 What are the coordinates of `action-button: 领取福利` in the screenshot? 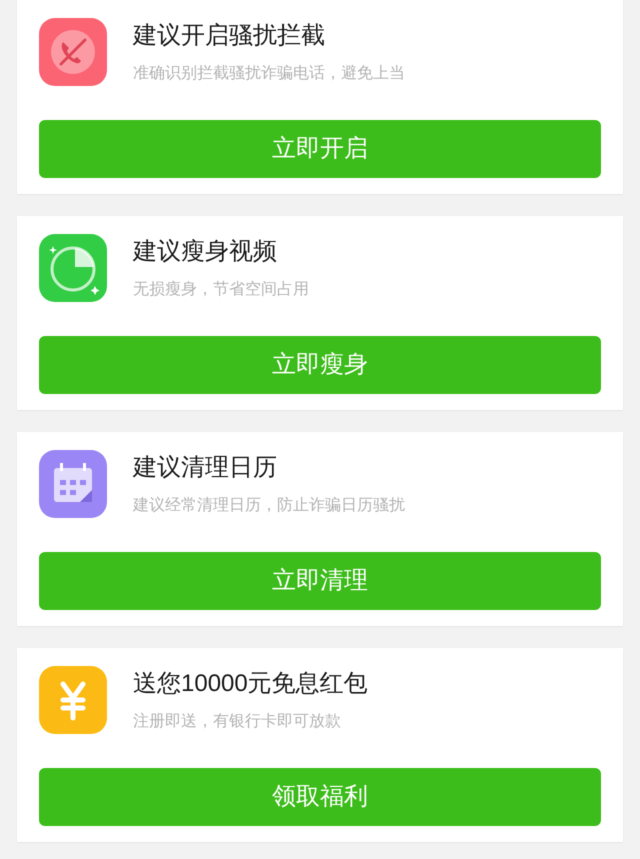 It's located at (320, 797).